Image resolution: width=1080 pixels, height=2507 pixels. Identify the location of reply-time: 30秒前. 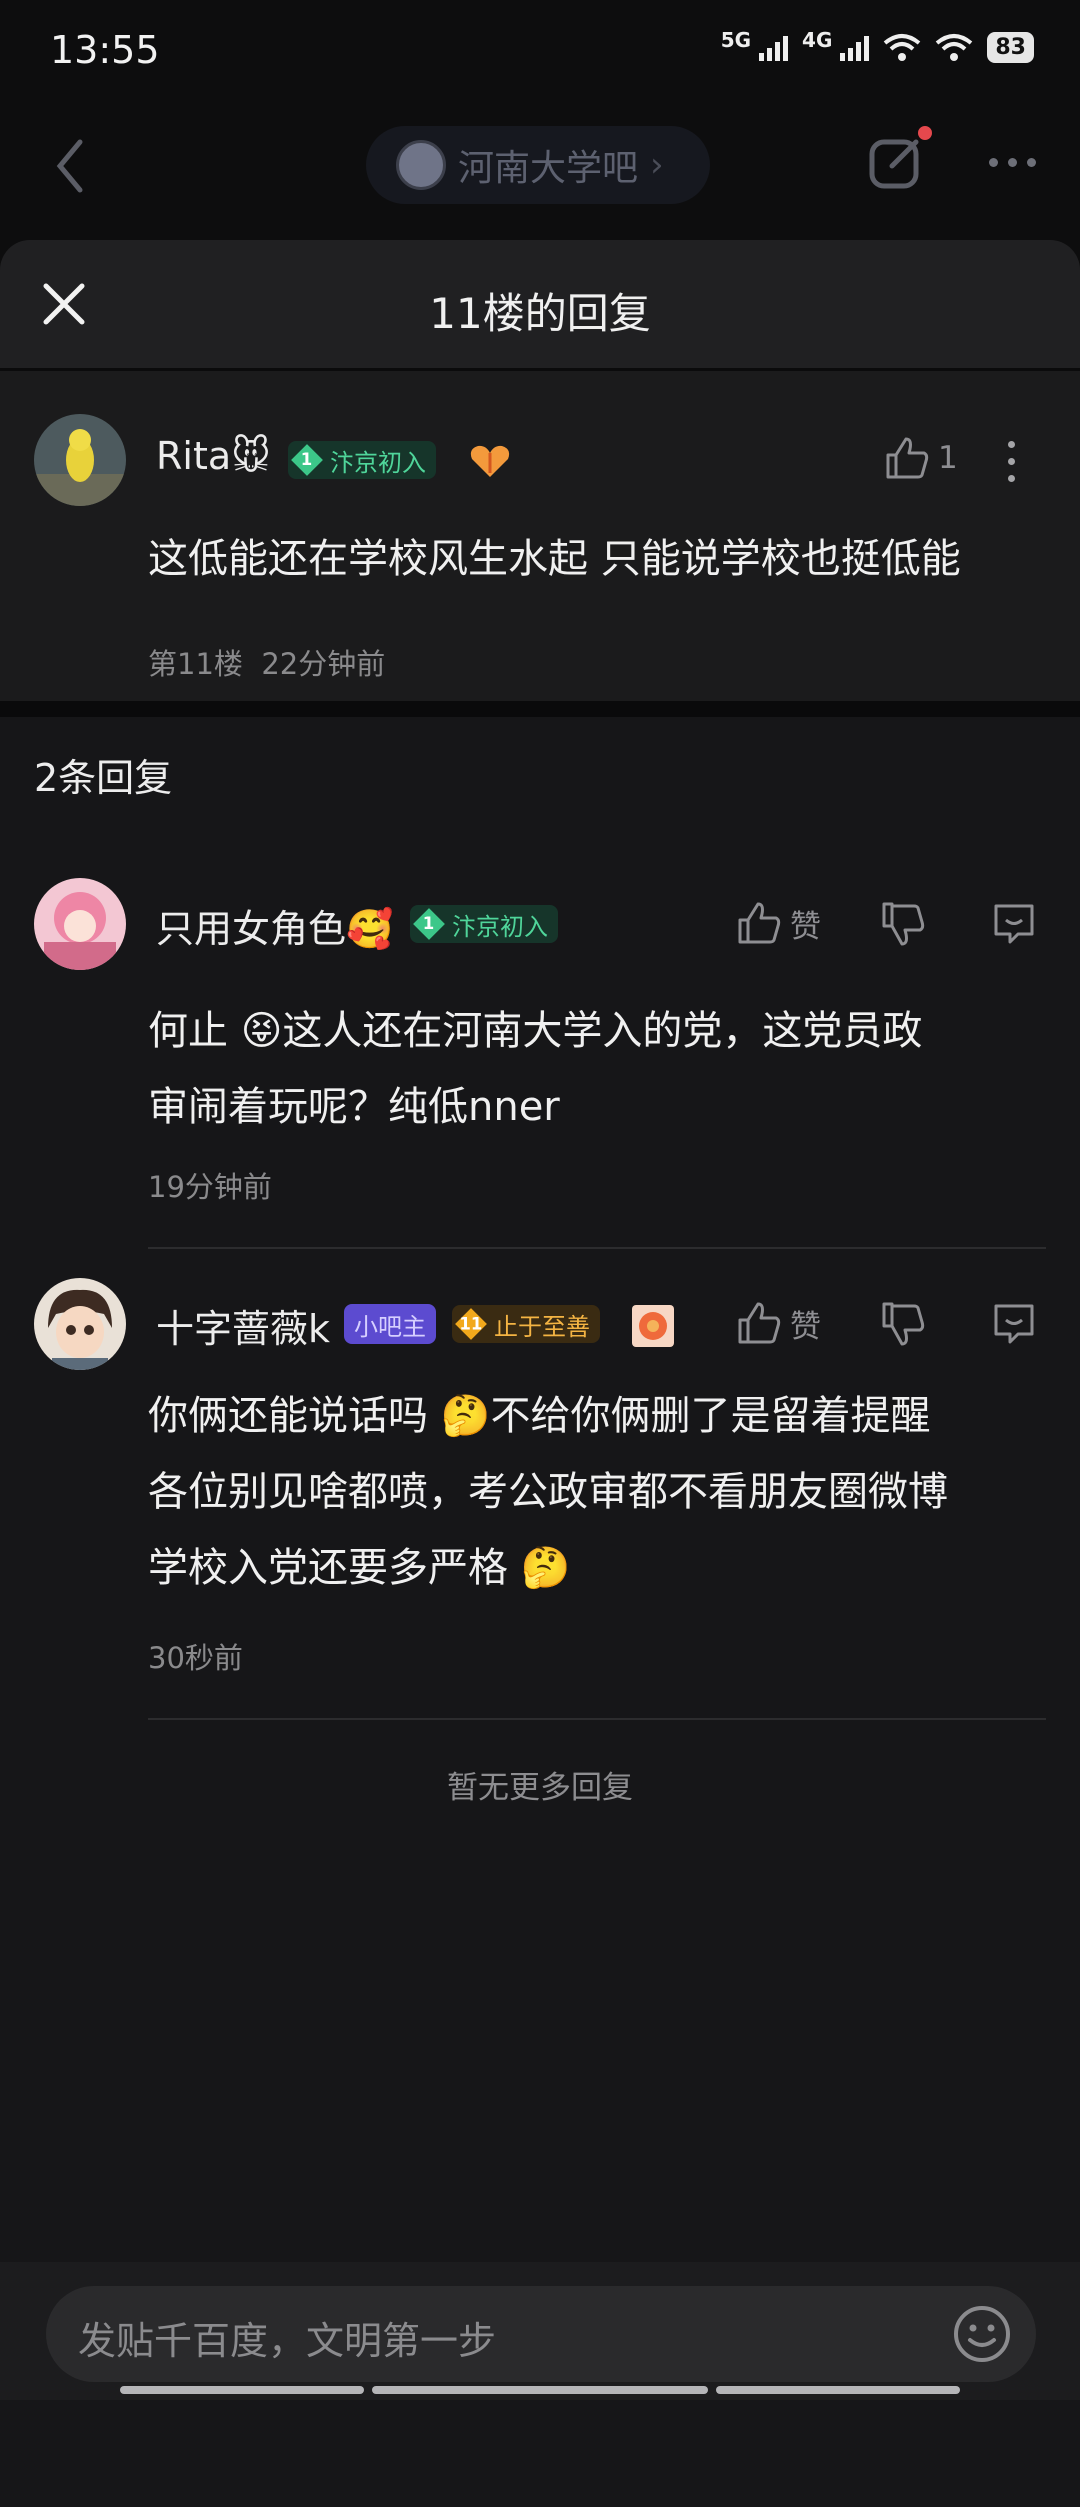
(195, 1658).